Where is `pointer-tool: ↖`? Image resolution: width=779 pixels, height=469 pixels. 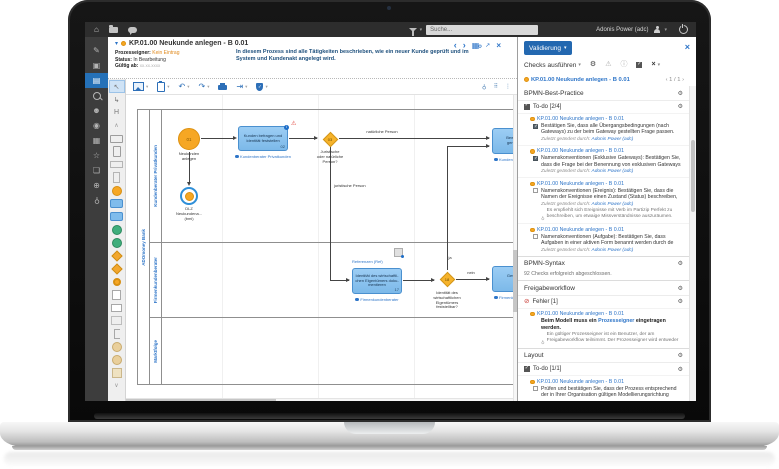
pointer-tool: ↖ is located at coordinates (116, 86).